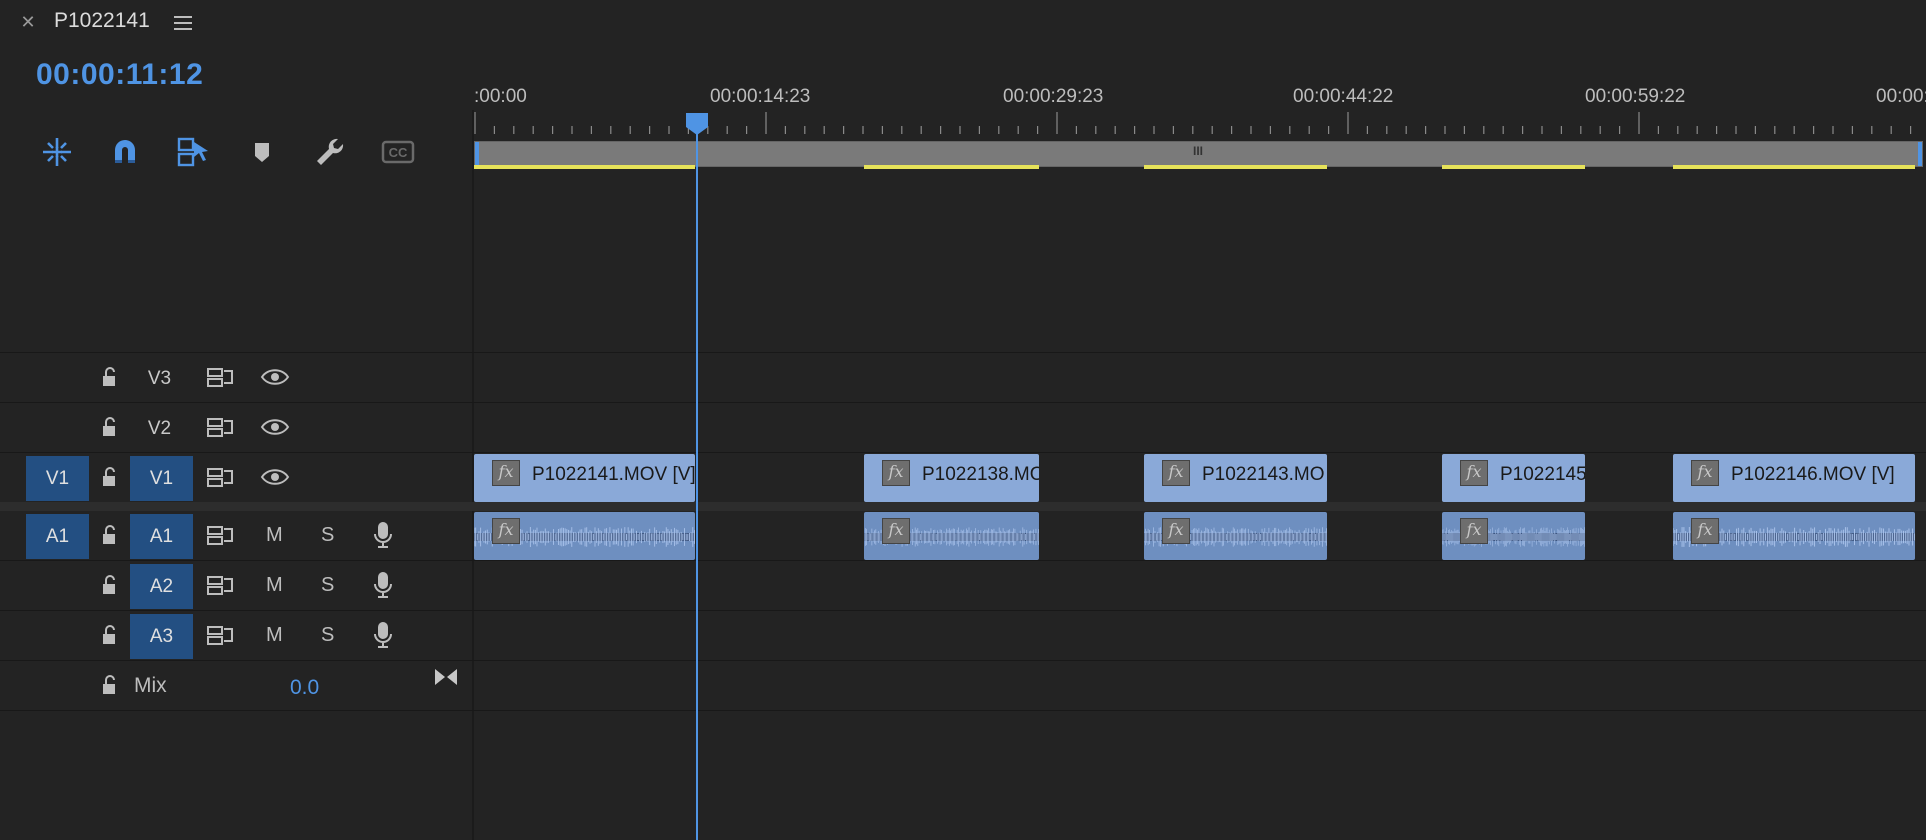  What do you see at coordinates (57, 536) in the screenshot?
I see `source-patch-a1: A1` at bounding box center [57, 536].